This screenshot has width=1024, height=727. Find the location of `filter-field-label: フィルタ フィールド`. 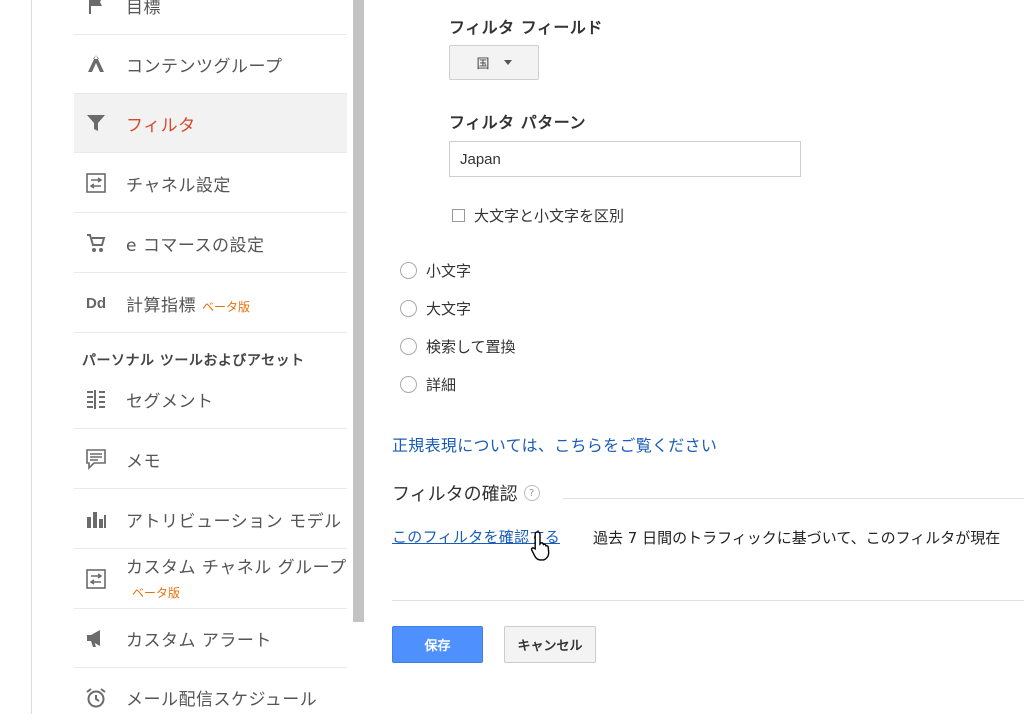

filter-field-label: フィルタ フィールド is located at coordinates (526, 27).